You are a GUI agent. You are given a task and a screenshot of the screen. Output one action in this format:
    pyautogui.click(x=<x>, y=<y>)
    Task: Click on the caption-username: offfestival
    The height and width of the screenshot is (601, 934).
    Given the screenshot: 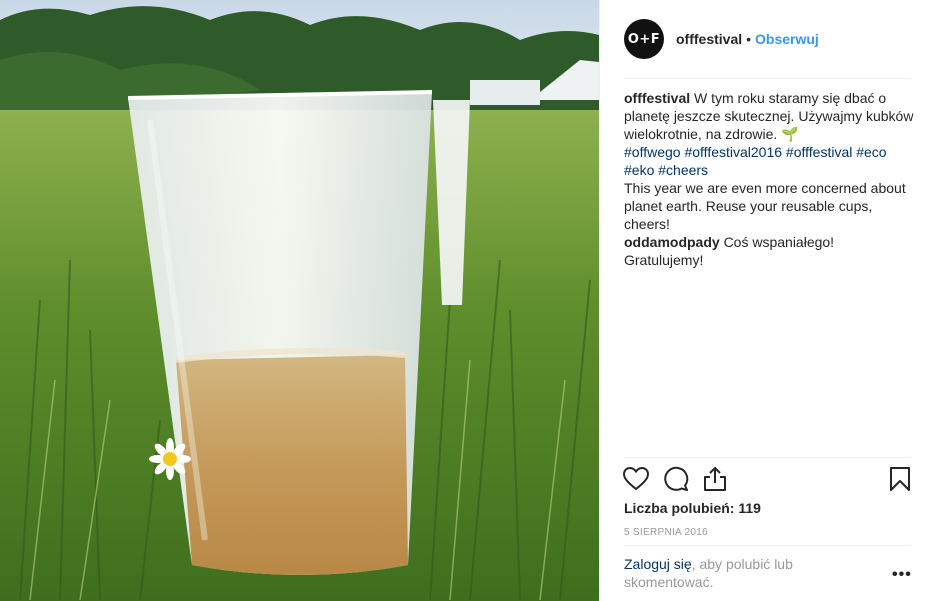 What is the action you would take?
    pyautogui.click(x=657, y=98)
    